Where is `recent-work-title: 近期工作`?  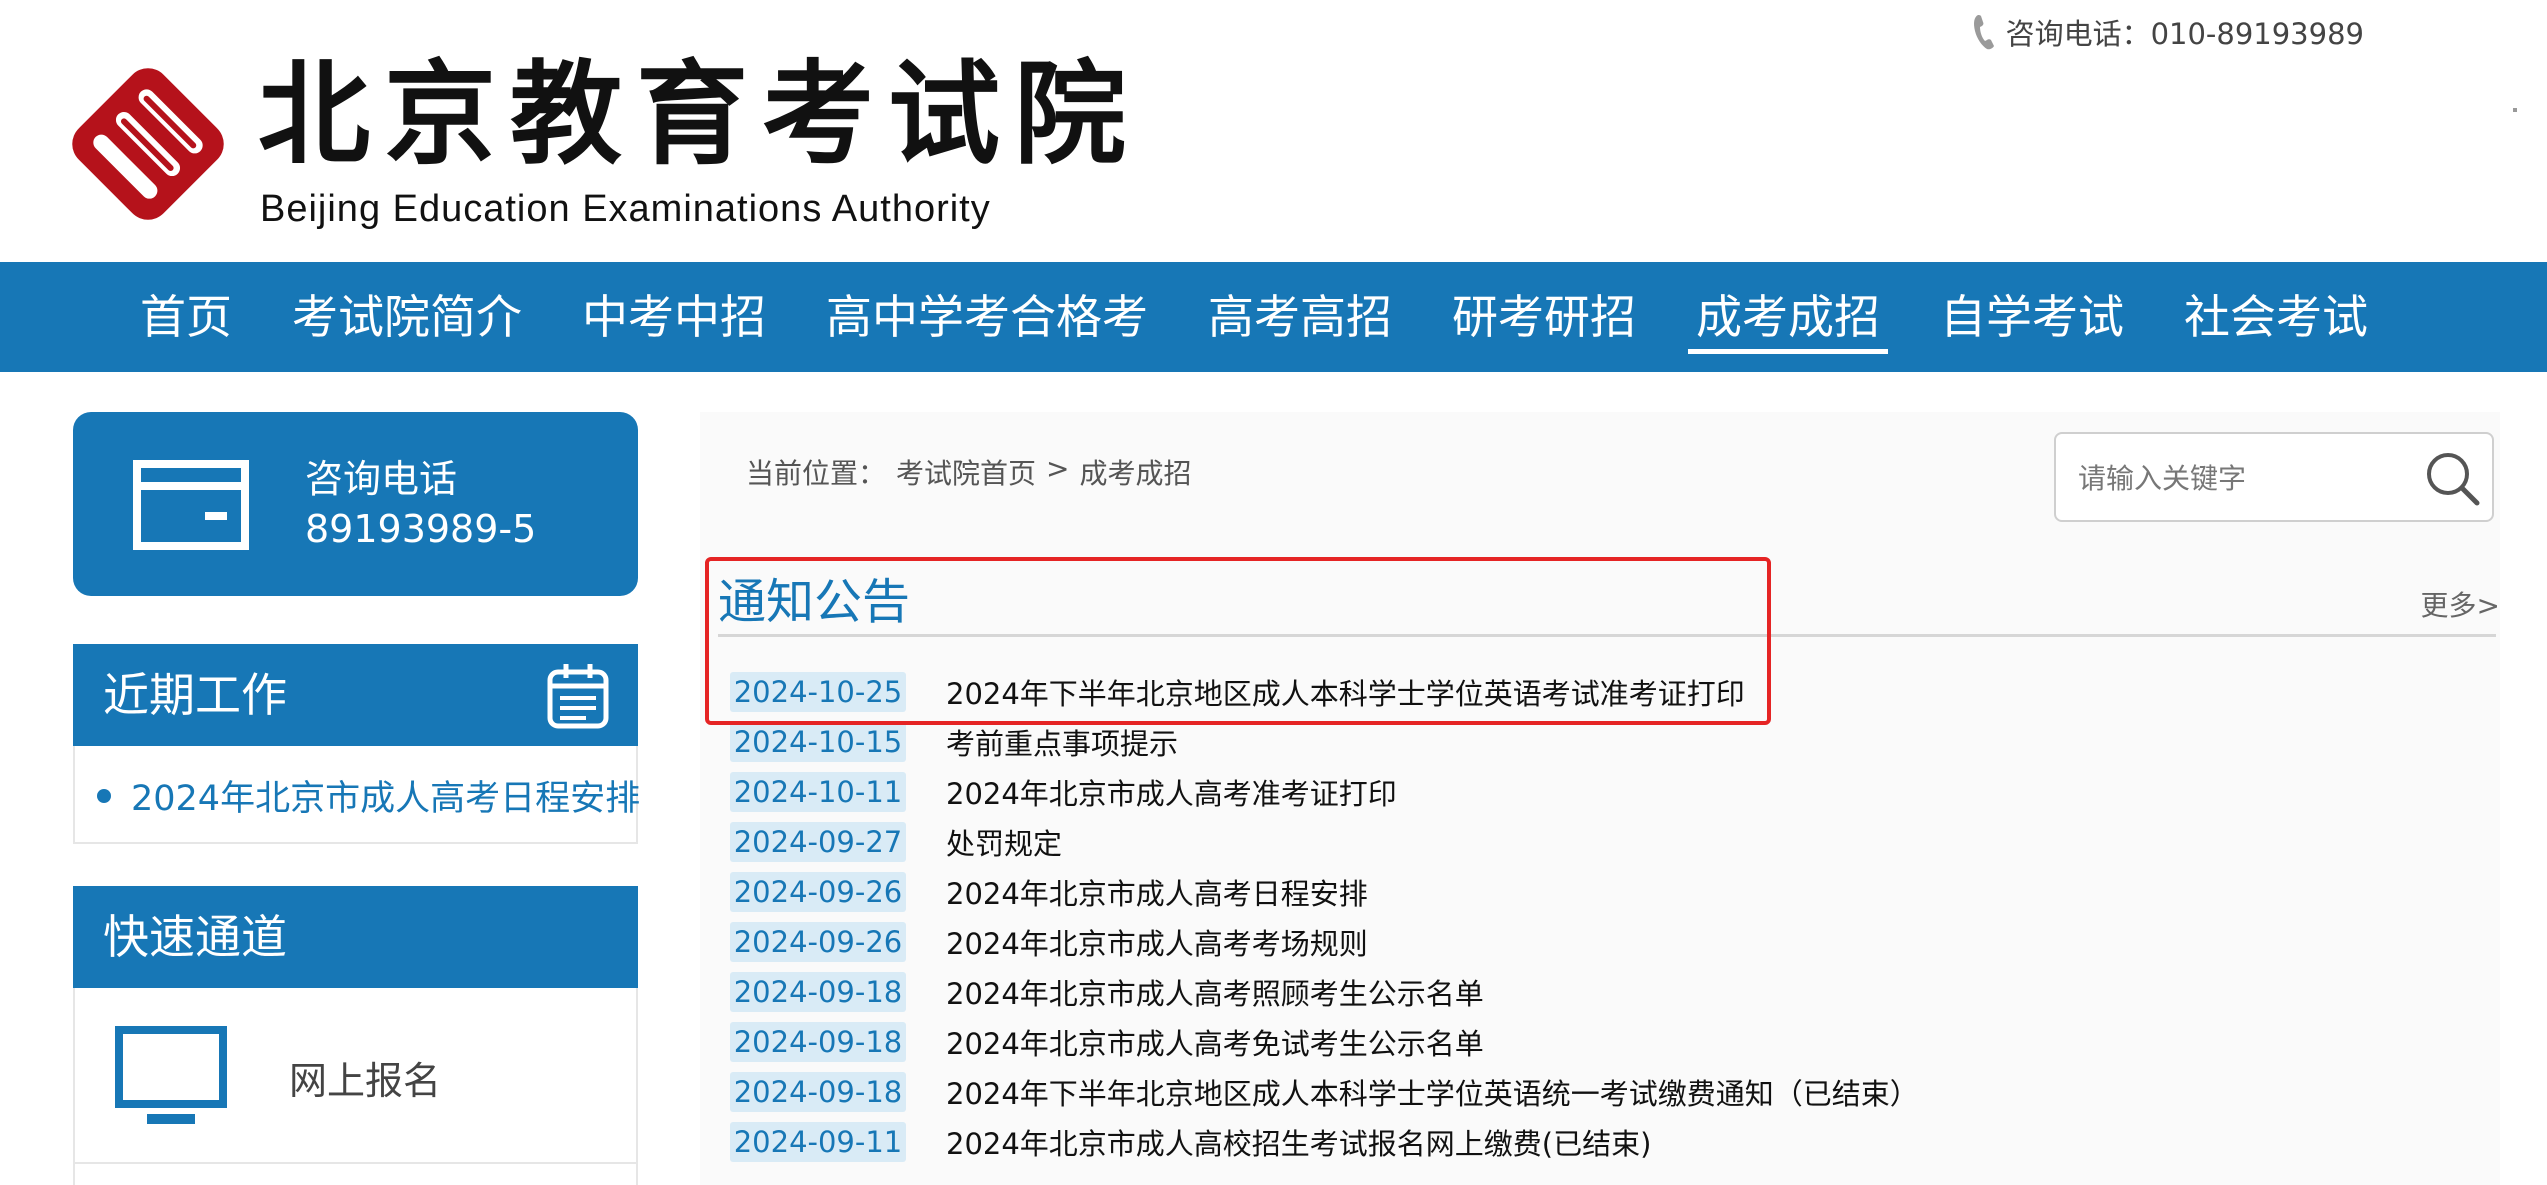
recent-work-title: 近期工作 is located at coordinates (195, 695).